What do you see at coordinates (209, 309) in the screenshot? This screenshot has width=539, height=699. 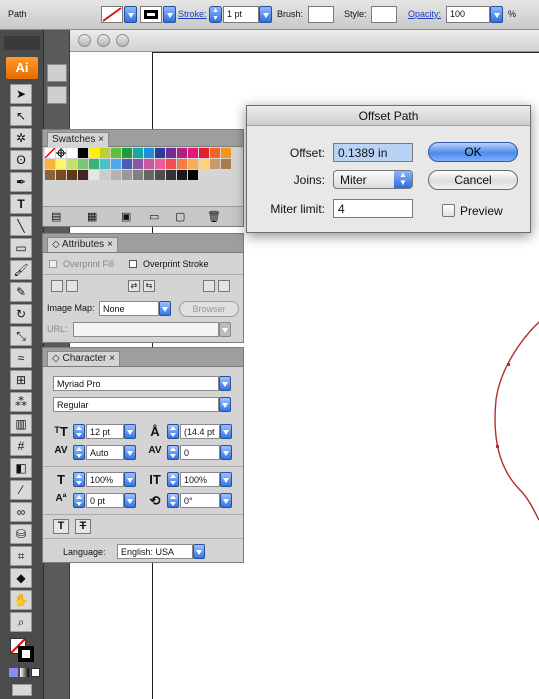 I see `browser-button: Browser` at bounding box center [209, 309].